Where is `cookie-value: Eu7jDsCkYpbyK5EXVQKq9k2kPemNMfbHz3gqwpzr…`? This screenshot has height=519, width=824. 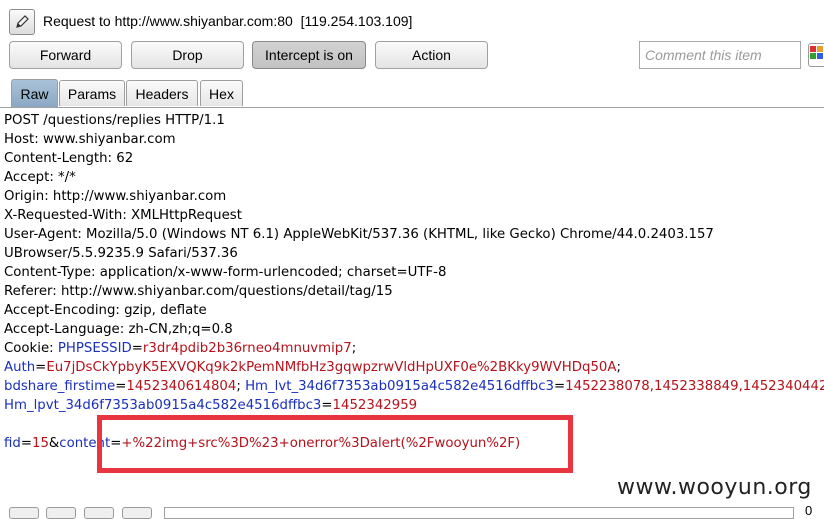
cookie-value: Eu7jDsCkYpbyK5EXVQKq9k2kPemNMfbHz3gqwpzr… is located at coordinates (331, 367).